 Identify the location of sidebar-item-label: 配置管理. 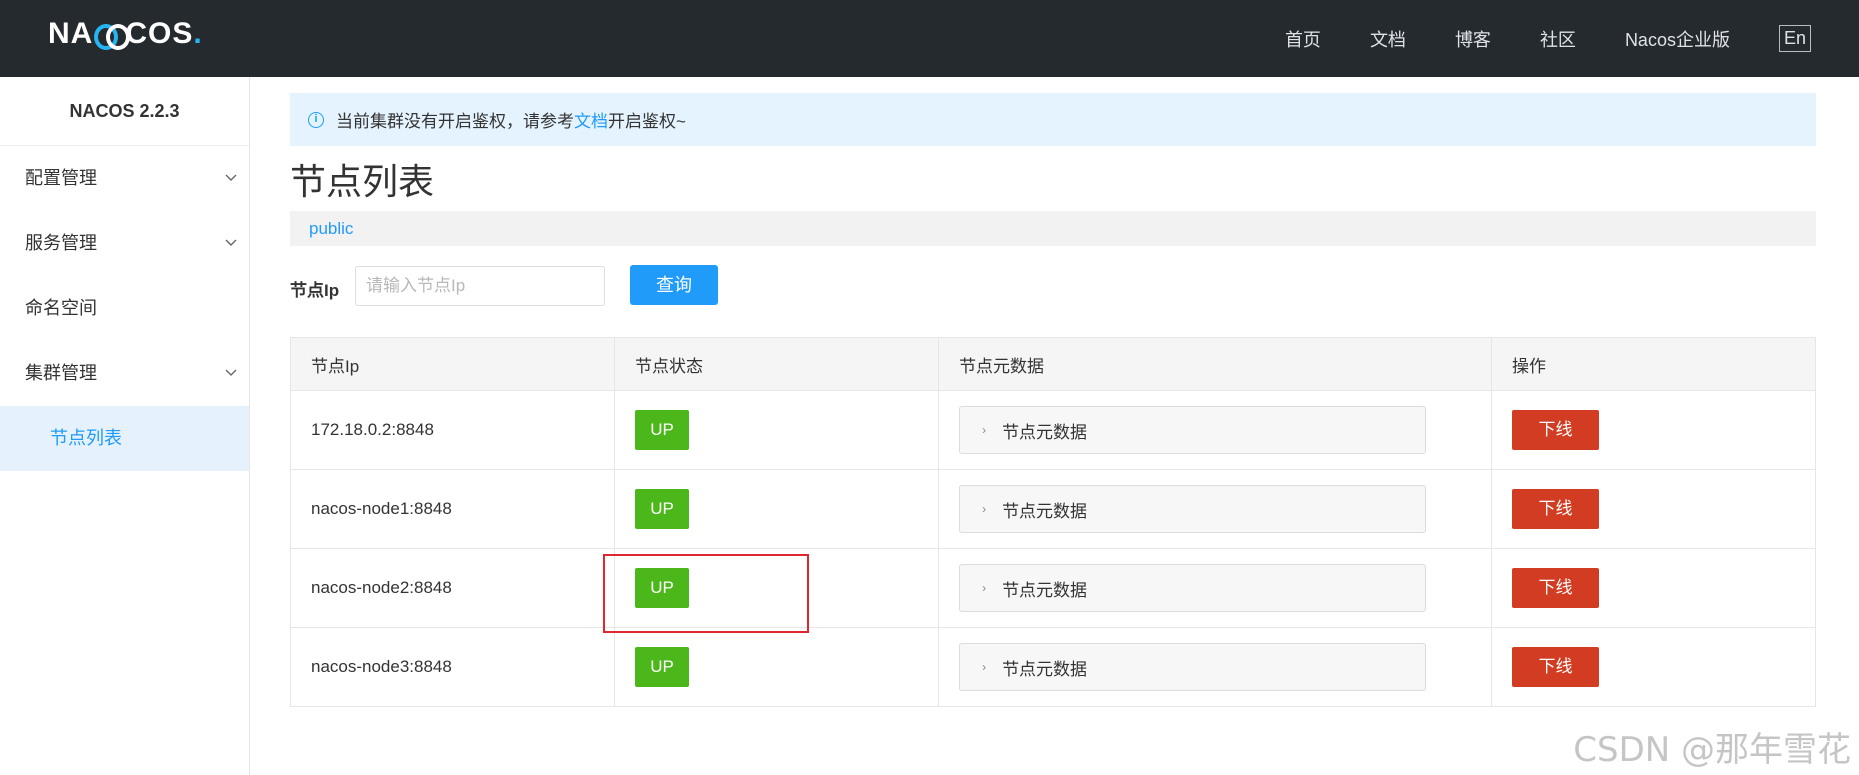
(61, 178).